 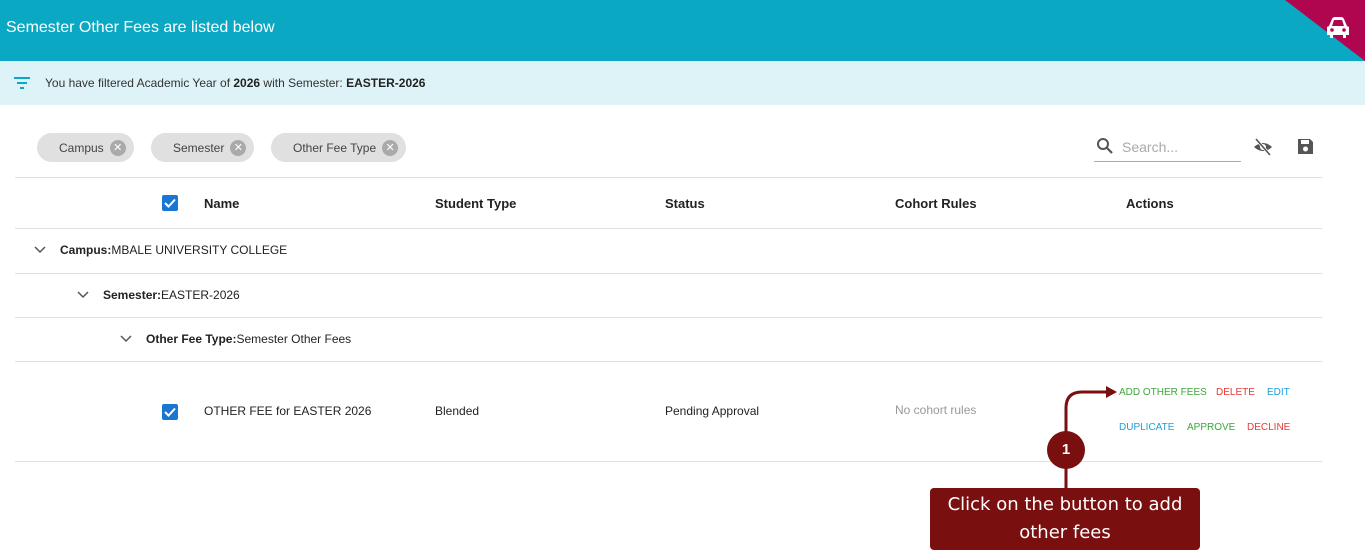 I want to click on column-header-status: Status, so click(x=685, y=203).